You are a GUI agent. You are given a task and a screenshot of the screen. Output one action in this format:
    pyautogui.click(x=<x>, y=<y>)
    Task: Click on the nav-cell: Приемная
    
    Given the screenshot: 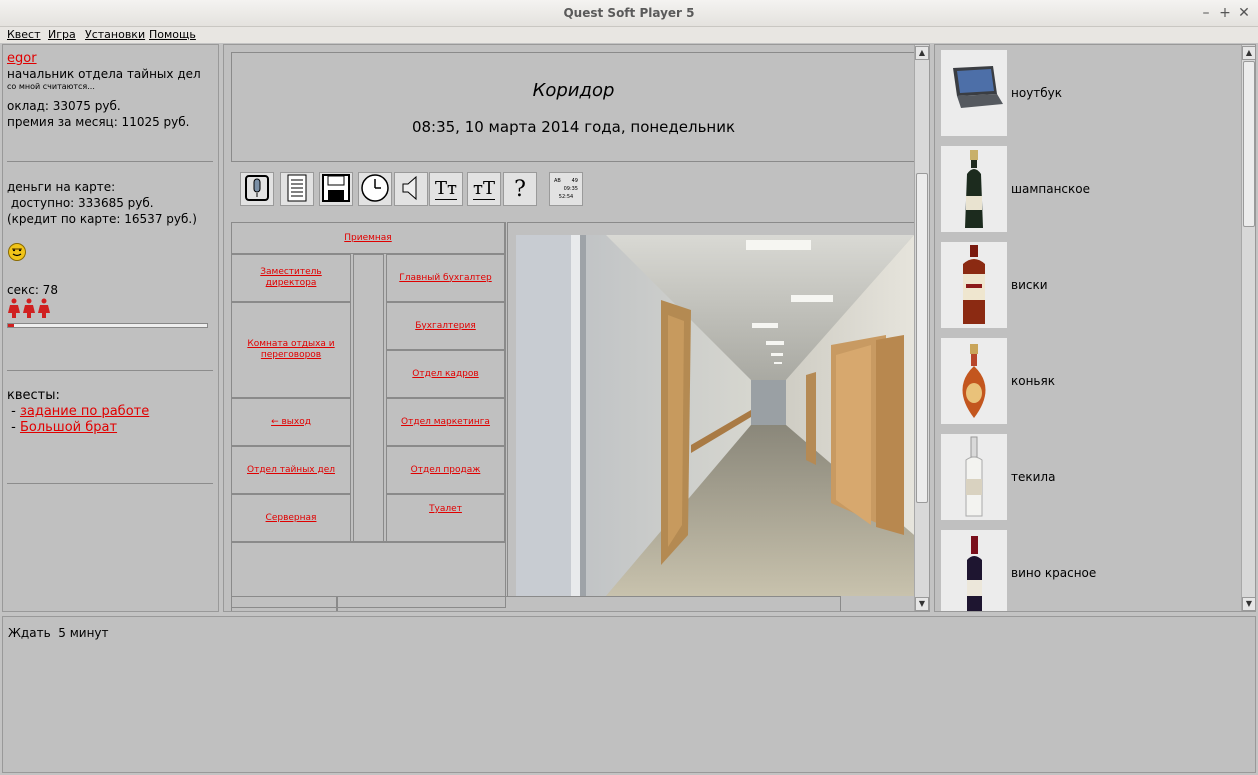 What is the action you would take?
    pyautogui.click(x=368, y=238)
    